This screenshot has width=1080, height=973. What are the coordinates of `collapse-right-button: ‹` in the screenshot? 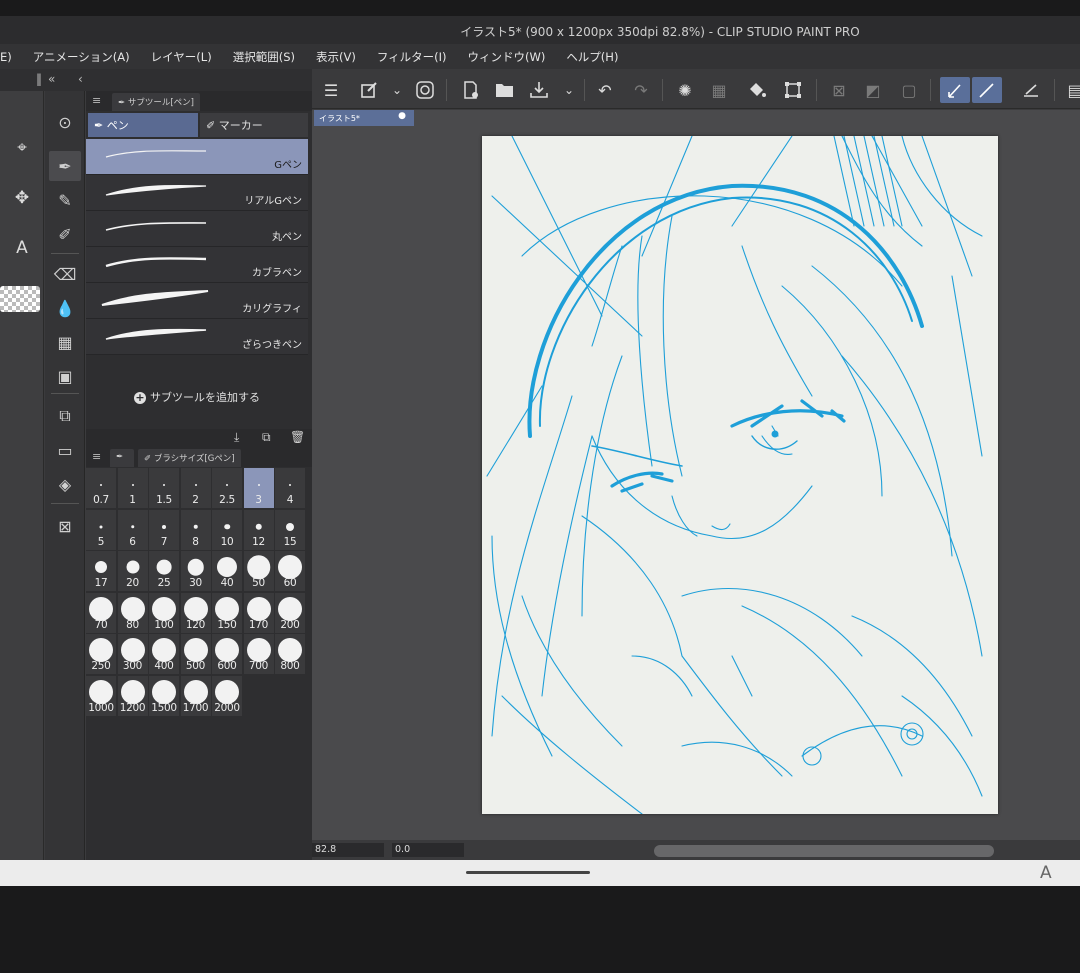 It's located at (80, 79).